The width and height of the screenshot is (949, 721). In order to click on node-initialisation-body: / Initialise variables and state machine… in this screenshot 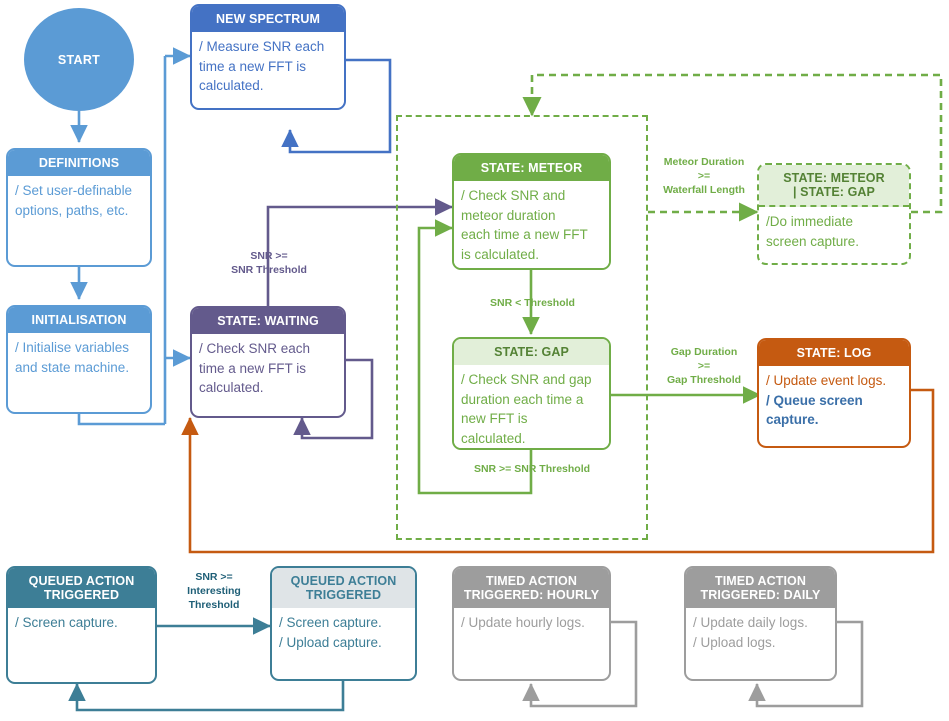, I will do `click(79, 358)`.